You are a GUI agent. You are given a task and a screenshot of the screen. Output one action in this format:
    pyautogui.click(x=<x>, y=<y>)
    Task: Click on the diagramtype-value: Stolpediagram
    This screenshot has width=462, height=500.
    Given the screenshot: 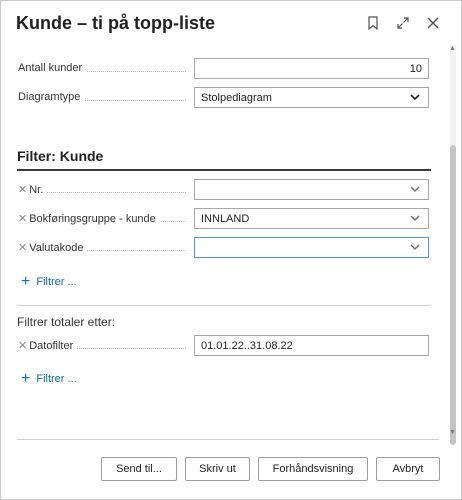 What is the action you would take?
    pyautogui.click(x=236, y=98)
    